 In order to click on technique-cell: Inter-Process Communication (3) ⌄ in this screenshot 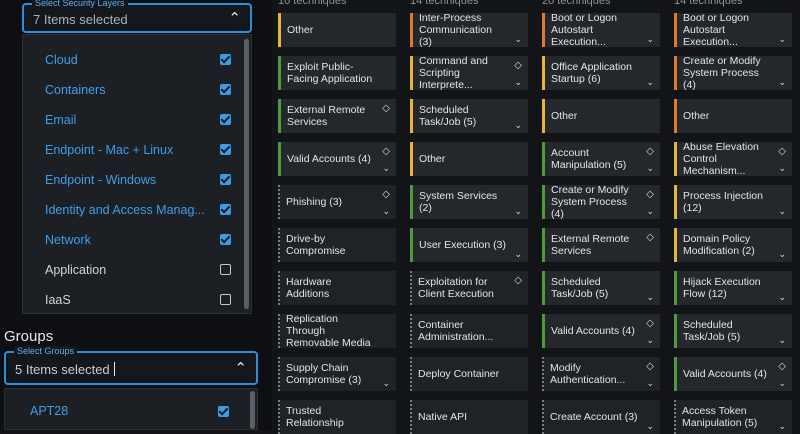, I will do `click(469, 30)`.